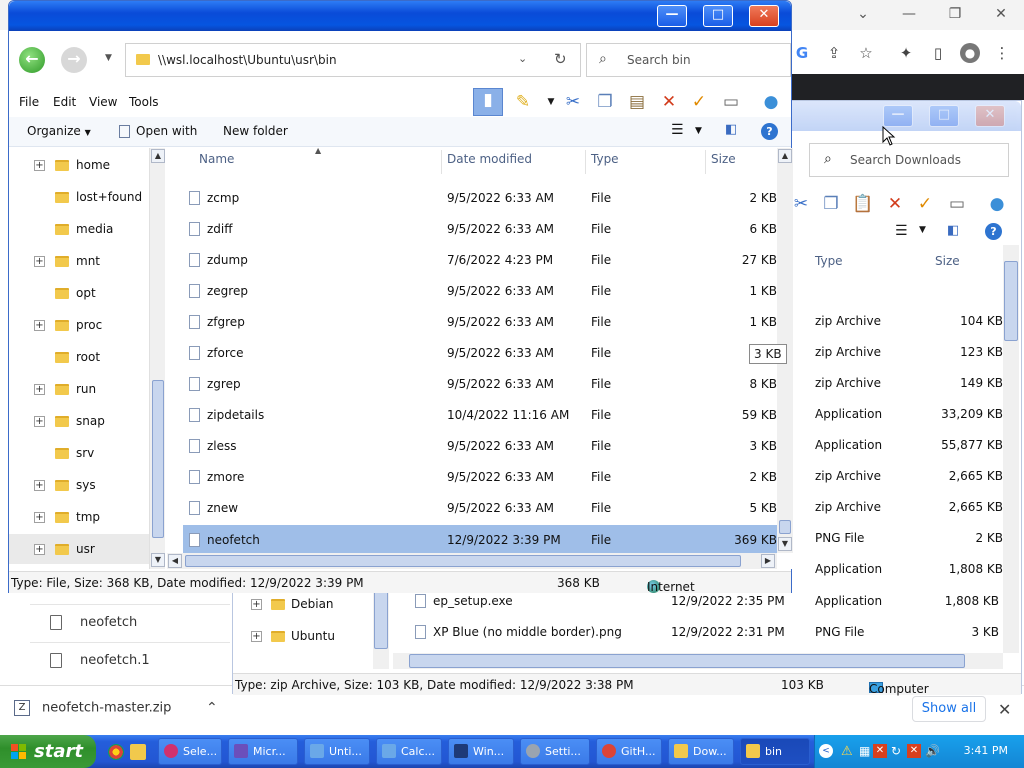 The image size is (1024, 768). What do you see at coordinates (29, 102) in the screenshot?
I see `menu-file: File` at bounding box center [29, 102].